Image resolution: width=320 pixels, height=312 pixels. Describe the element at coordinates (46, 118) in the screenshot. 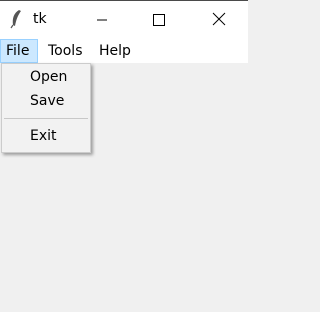

I see `menu-separator` at that location.